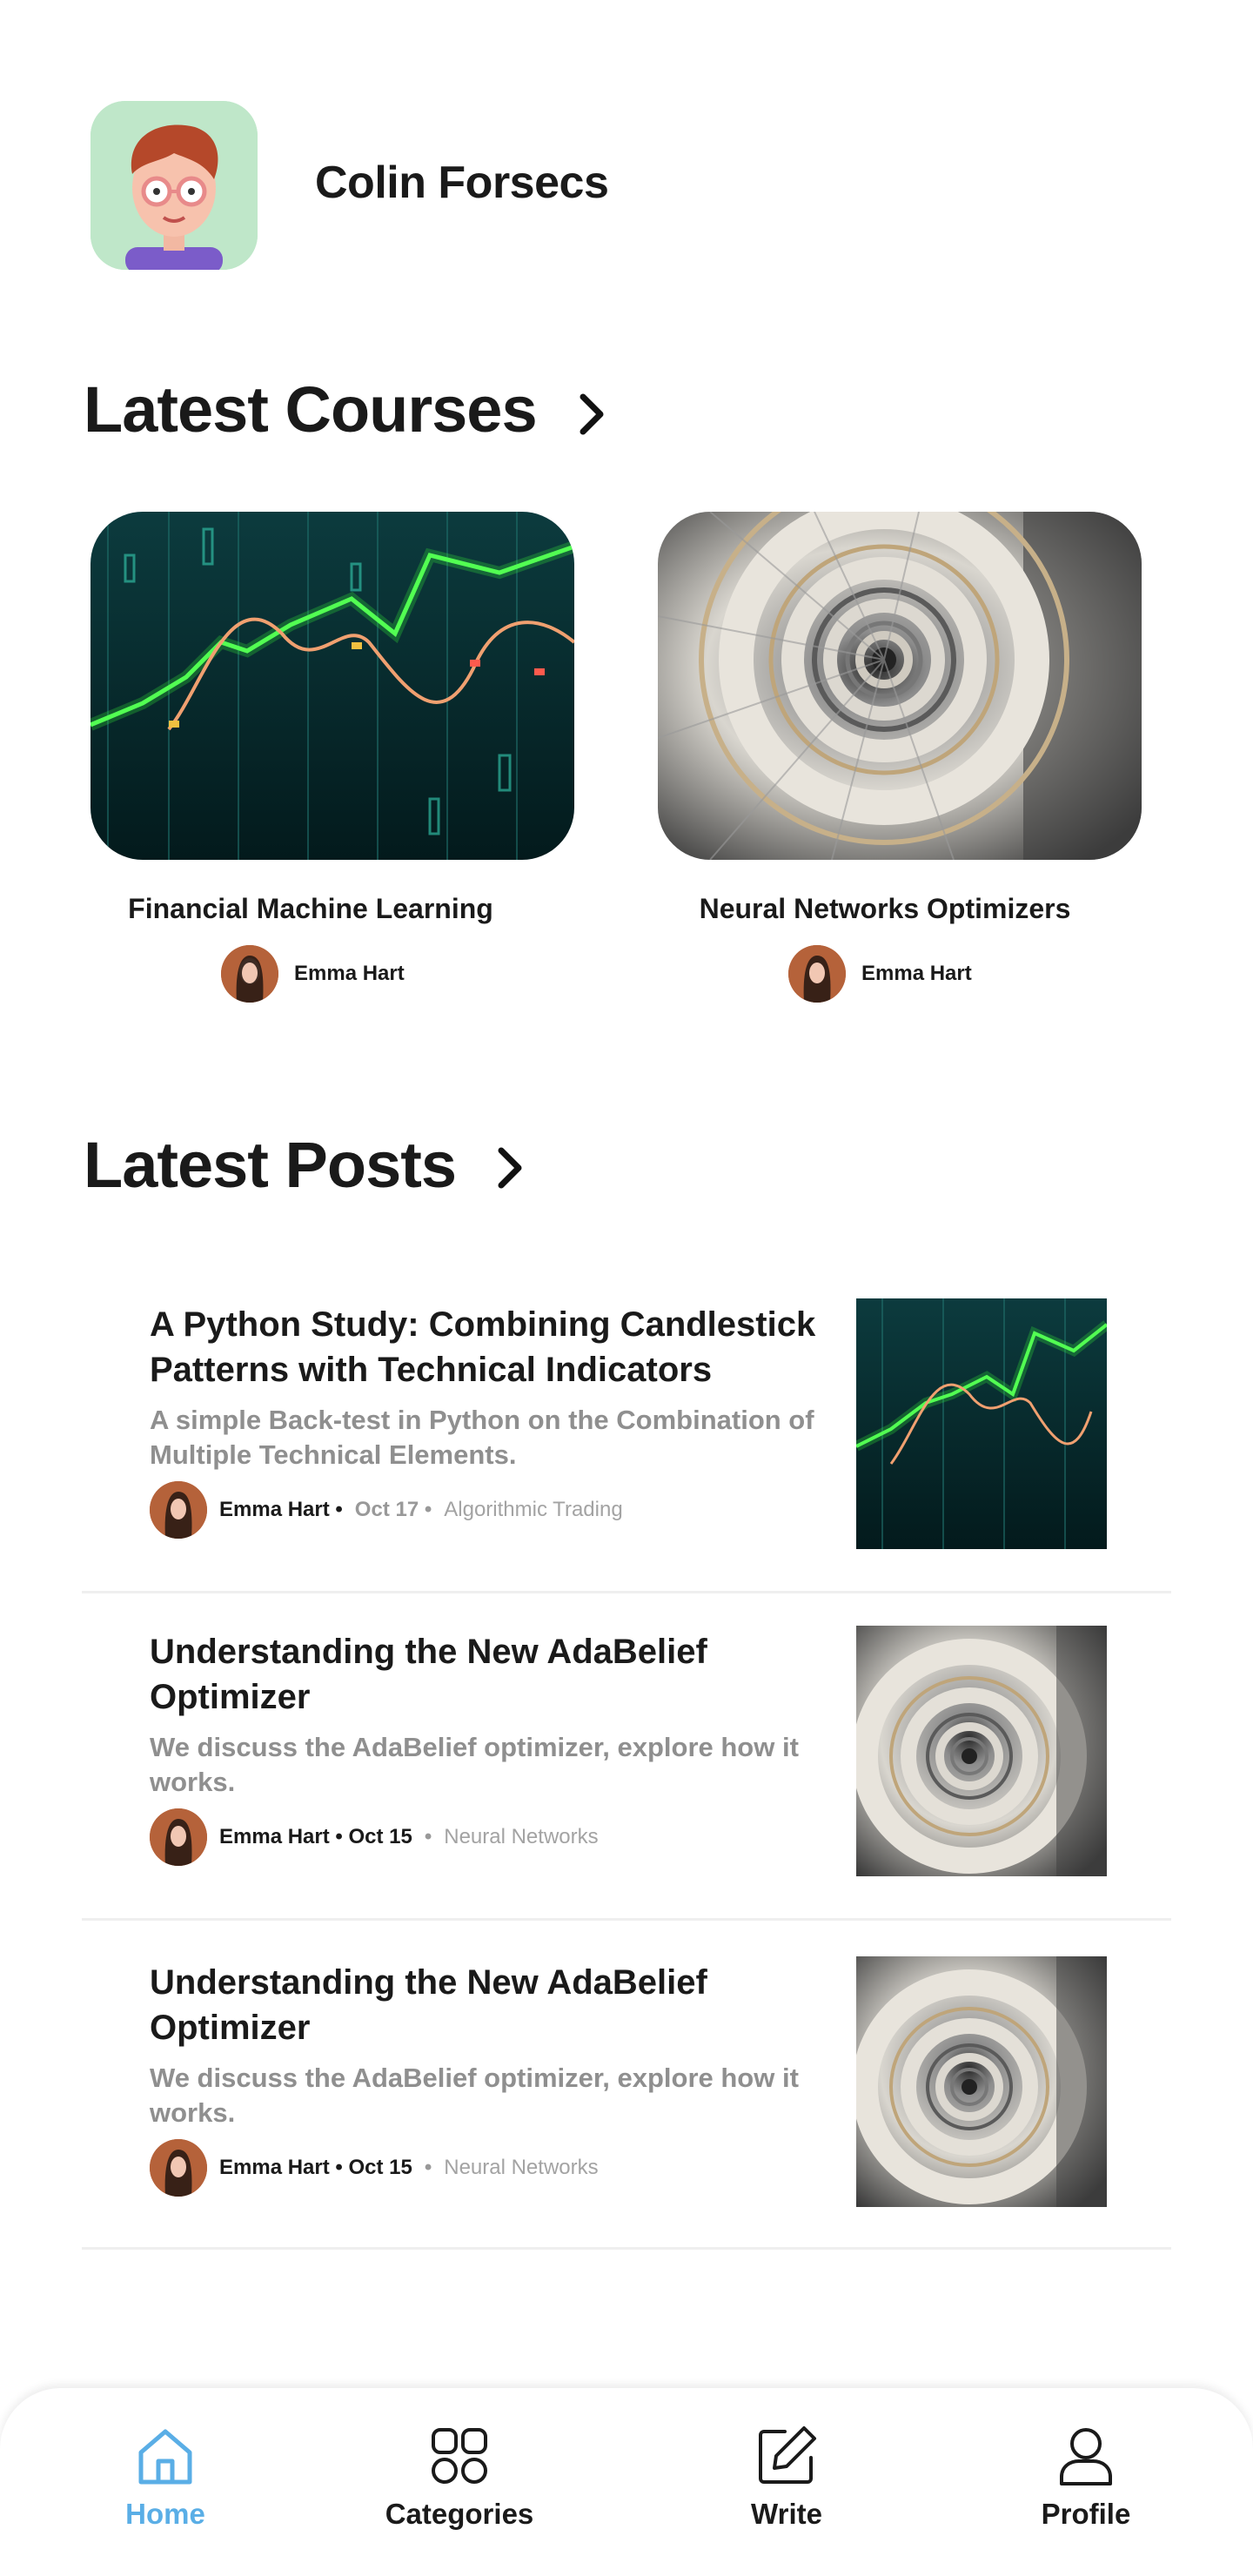 This screenshot has width=1253, height=2576. Describe the element at coordinates (626, 2482) in the screenshot. I see `bottom-nav: Home Categories Write Profile` at that location.